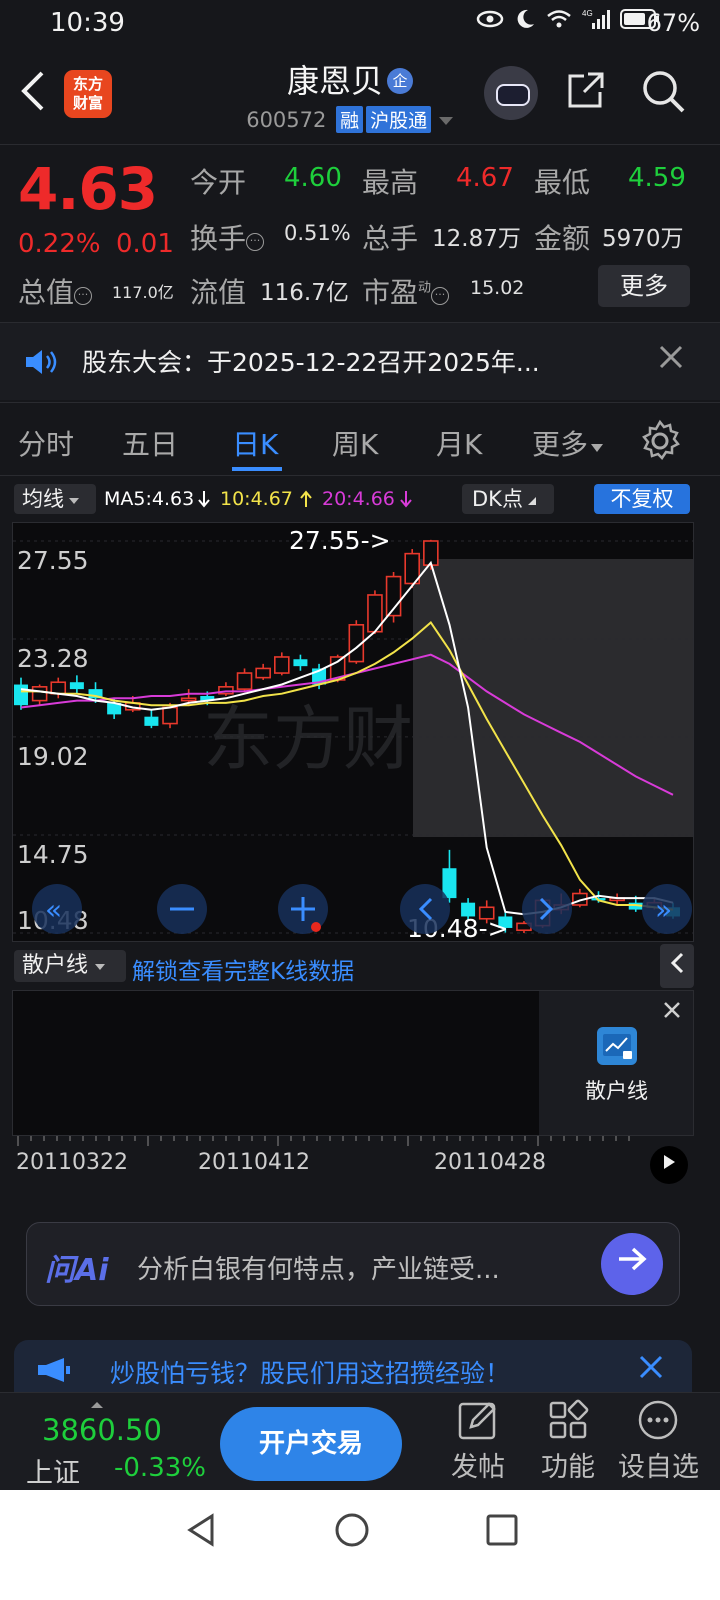  I want to click on high-label: 最高, so click(390, 182).